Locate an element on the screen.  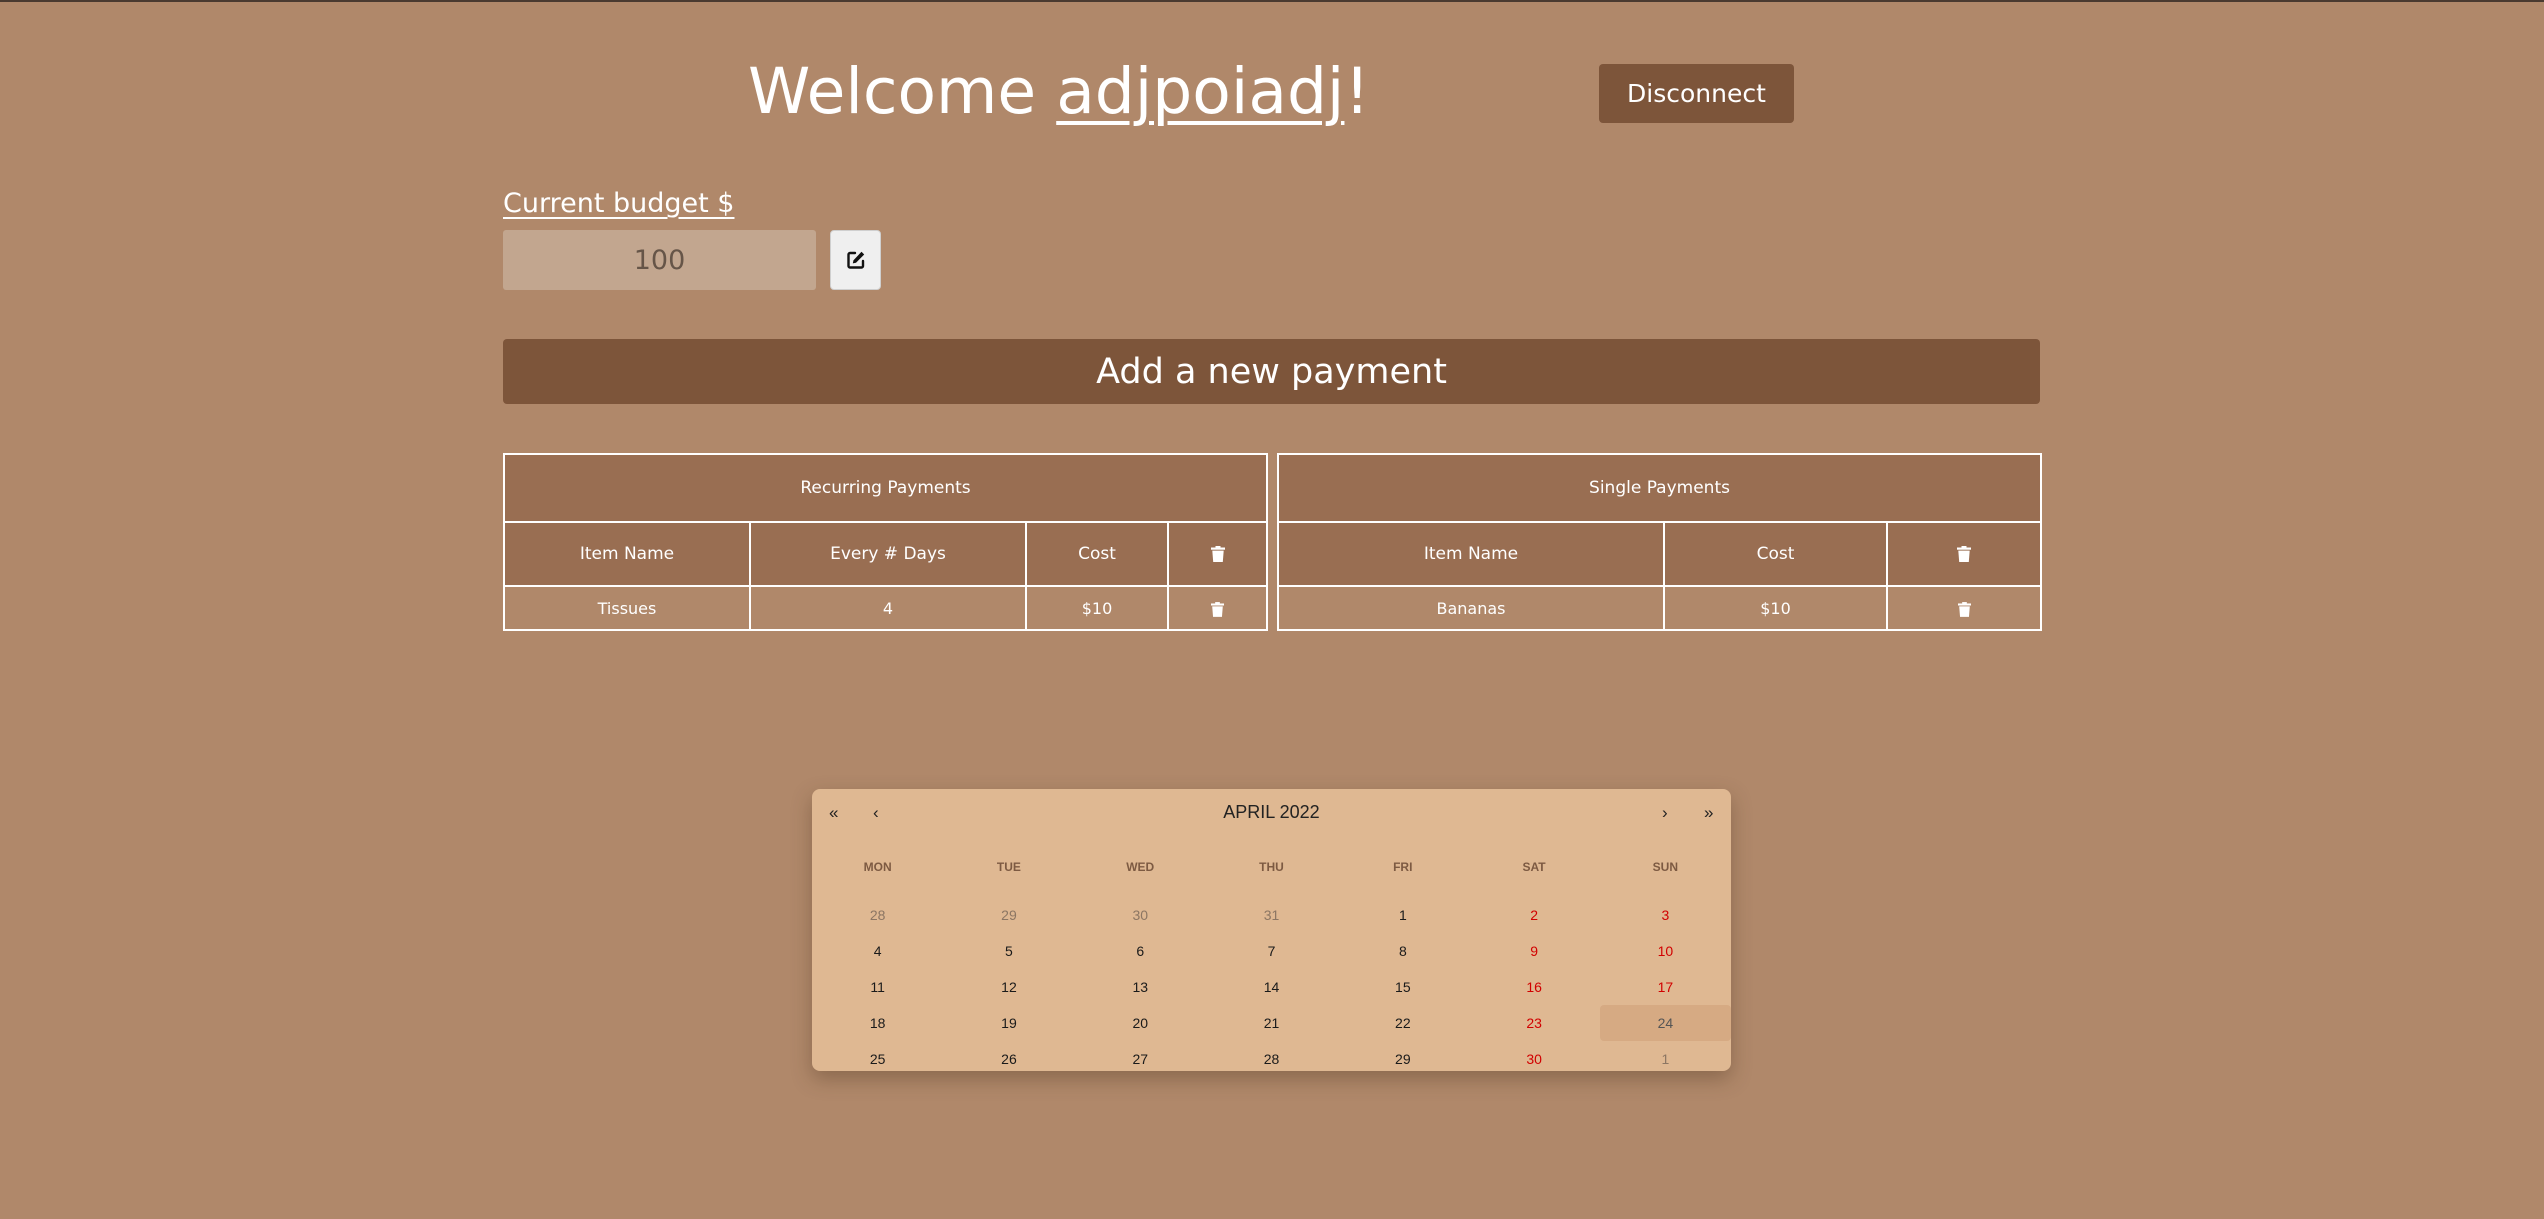
calendar-day: 19 is located at coordinates (1008, 1023).